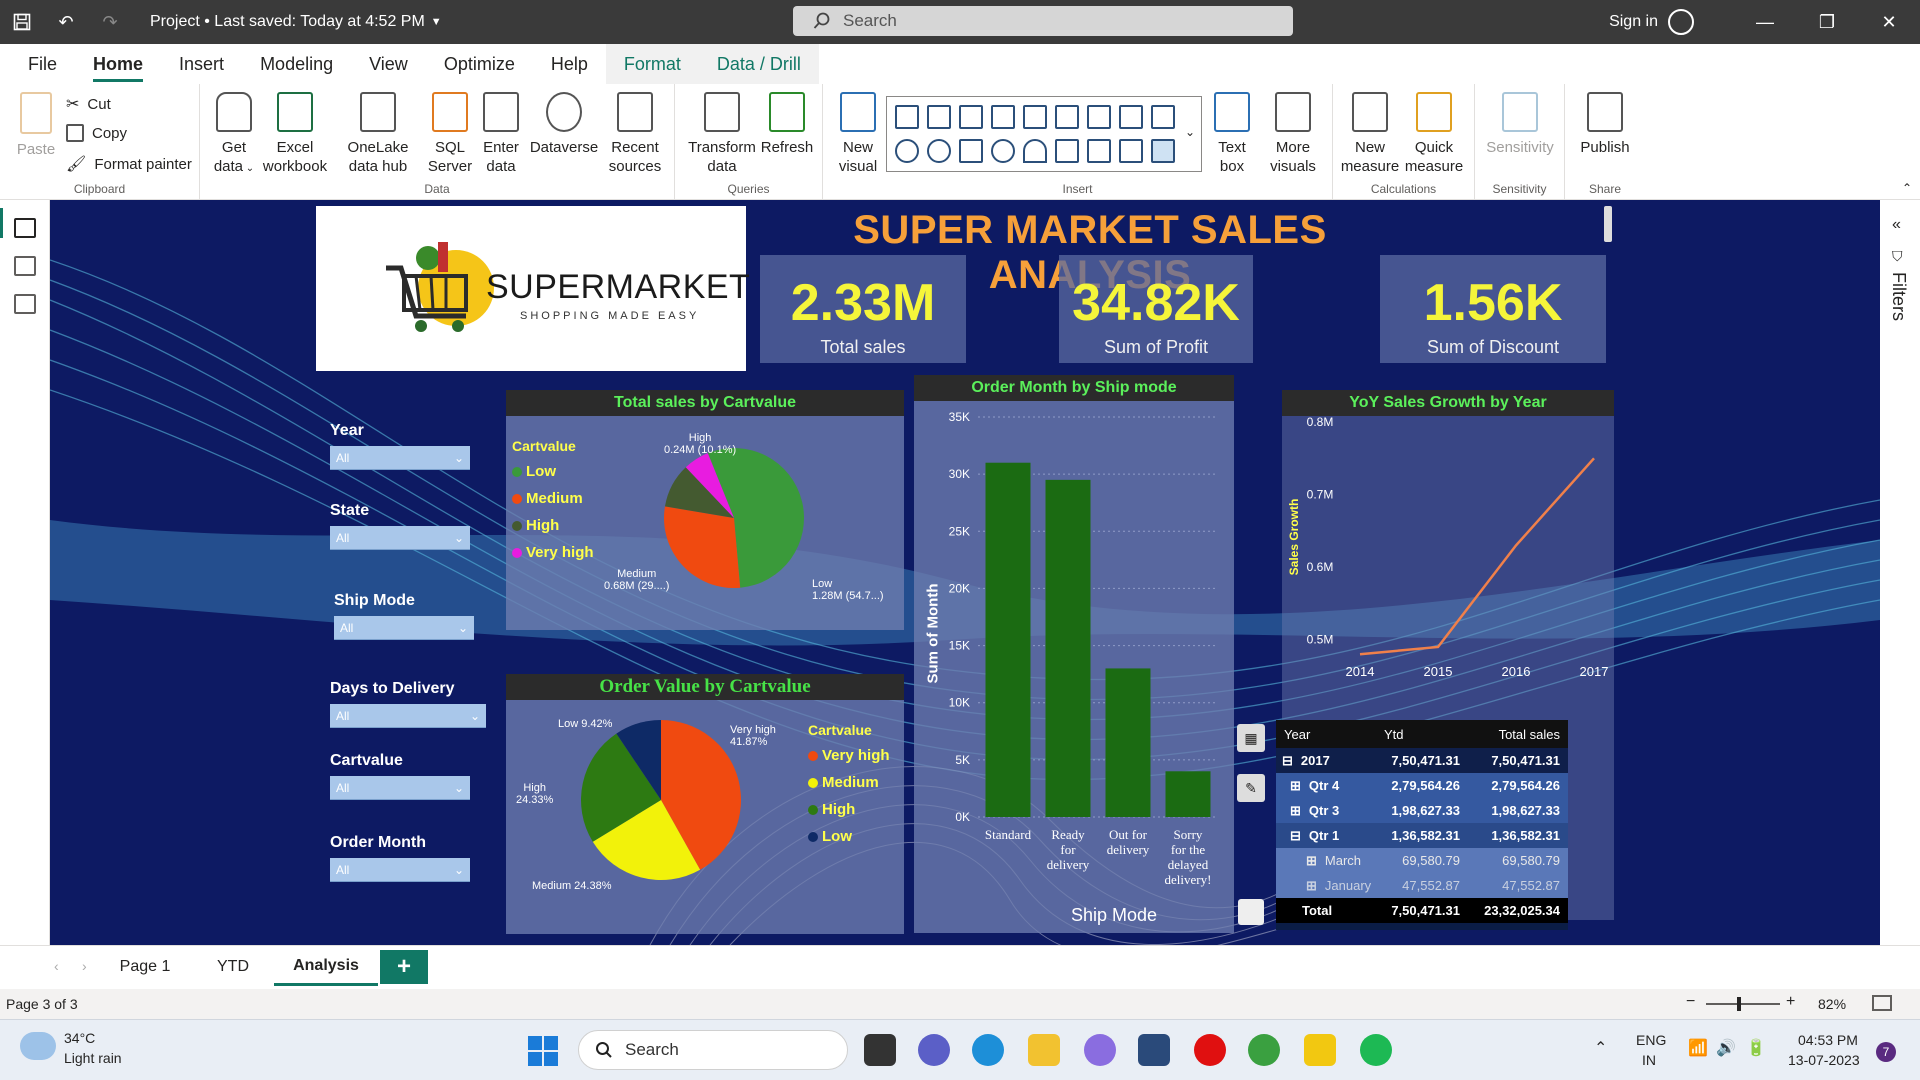 This screenshot has width=1920, height=1080. Describe the element at coordinates (1100, 1050) in the screenshot. I see `copilot-icon` at that location.